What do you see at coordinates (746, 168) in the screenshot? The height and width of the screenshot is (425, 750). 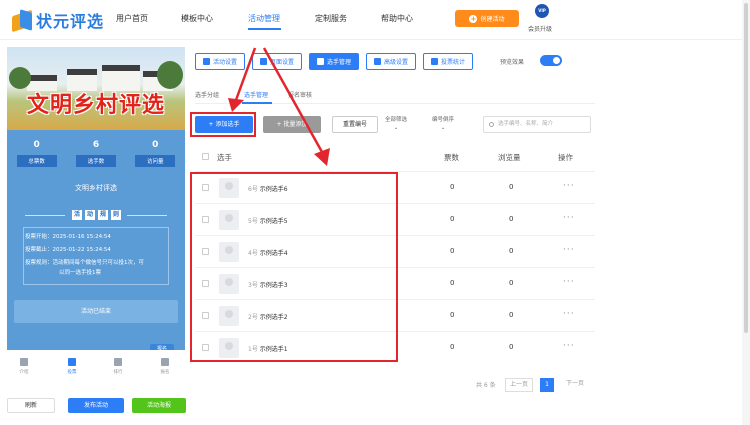 I see `scrollbar-thumb` at bounding box center [746, 168].